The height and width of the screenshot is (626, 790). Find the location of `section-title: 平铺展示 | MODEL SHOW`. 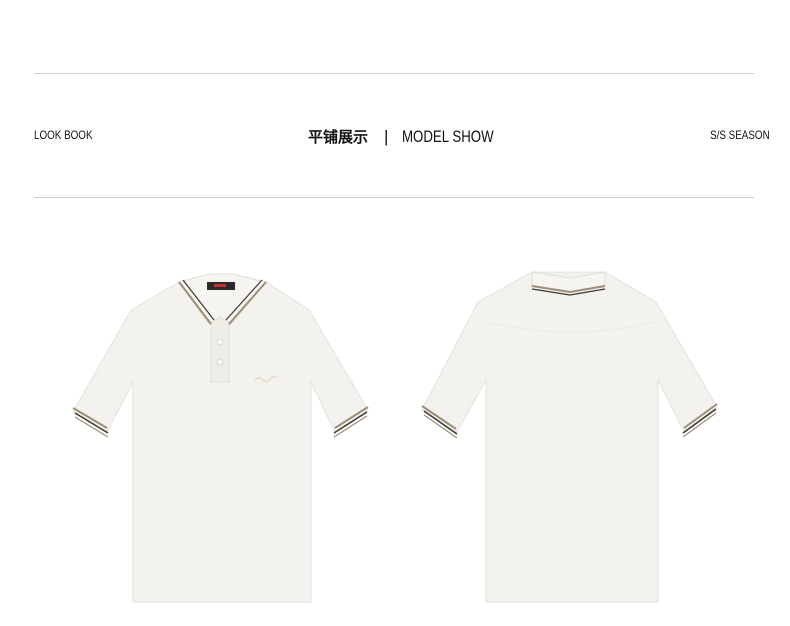

section-title: 平铺展示 | MODEL SHOW is located at coordinates (414, 136).